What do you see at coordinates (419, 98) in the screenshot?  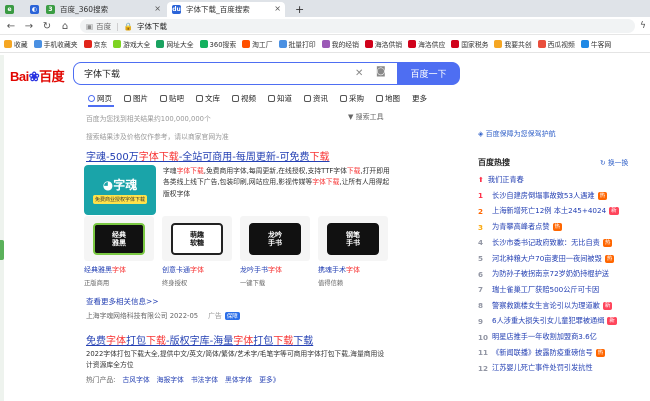 I see `tab-10: 更多` at bounding box center [419, 98].